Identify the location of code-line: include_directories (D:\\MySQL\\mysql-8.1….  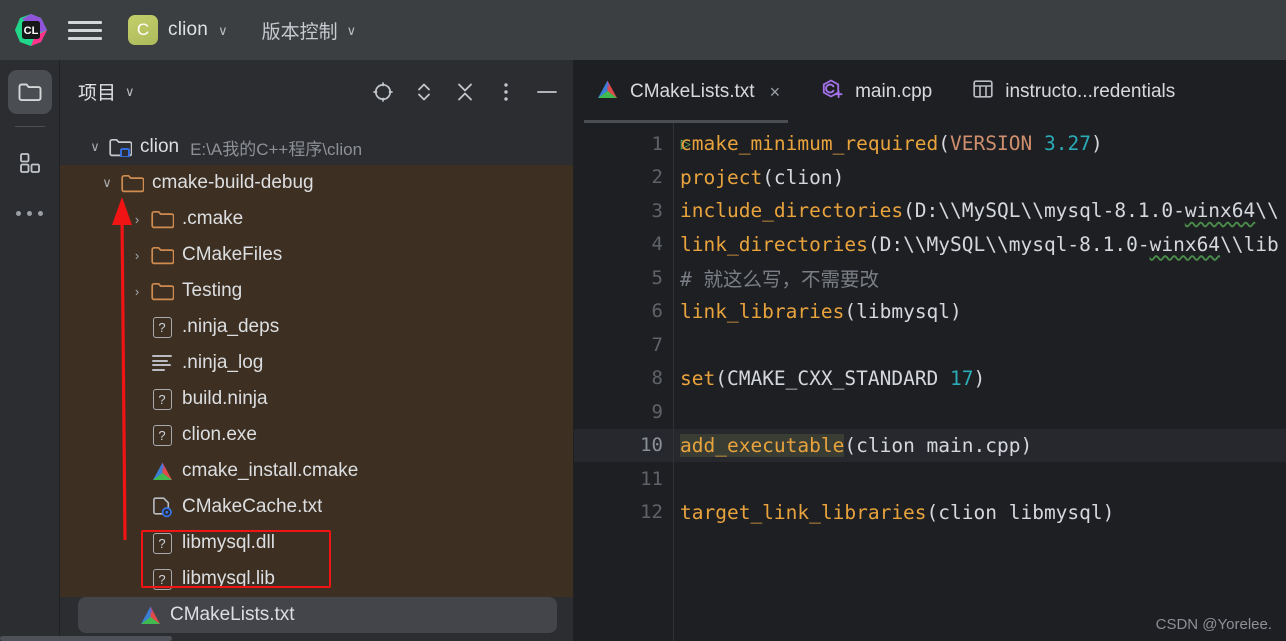
(980, 211).